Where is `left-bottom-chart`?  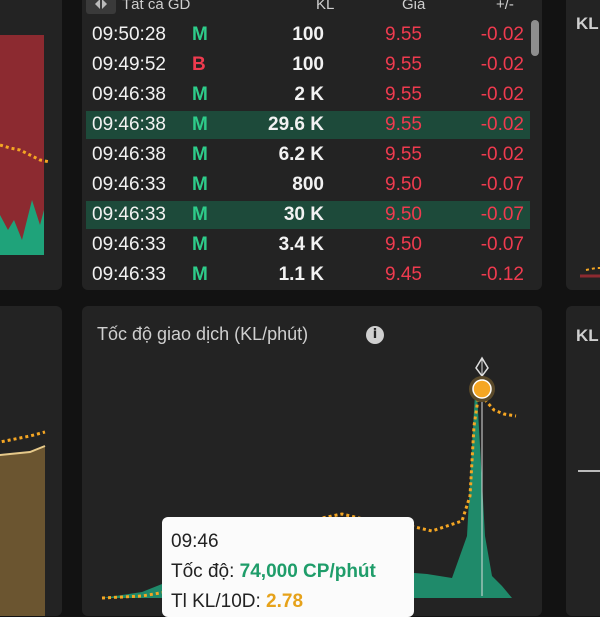
left-bottom-chart is located at coordinates (23, 523).